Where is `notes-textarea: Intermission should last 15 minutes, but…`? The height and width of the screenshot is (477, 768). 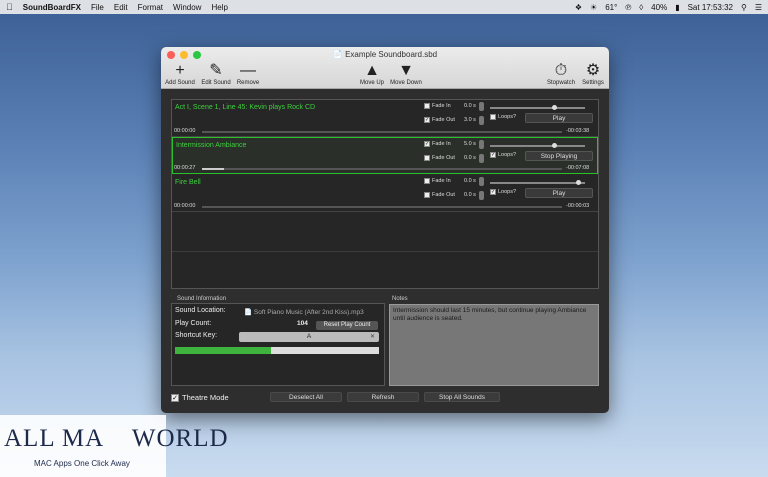 notes-textarea: Intermission should last 15 minutes, but… is located at coordinates (494, 345).